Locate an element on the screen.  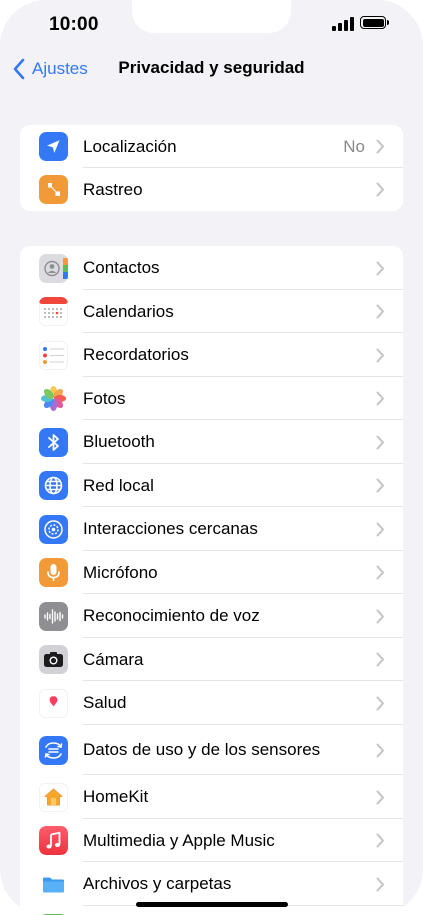
calendar-icon is located at coordinates (53, 311).